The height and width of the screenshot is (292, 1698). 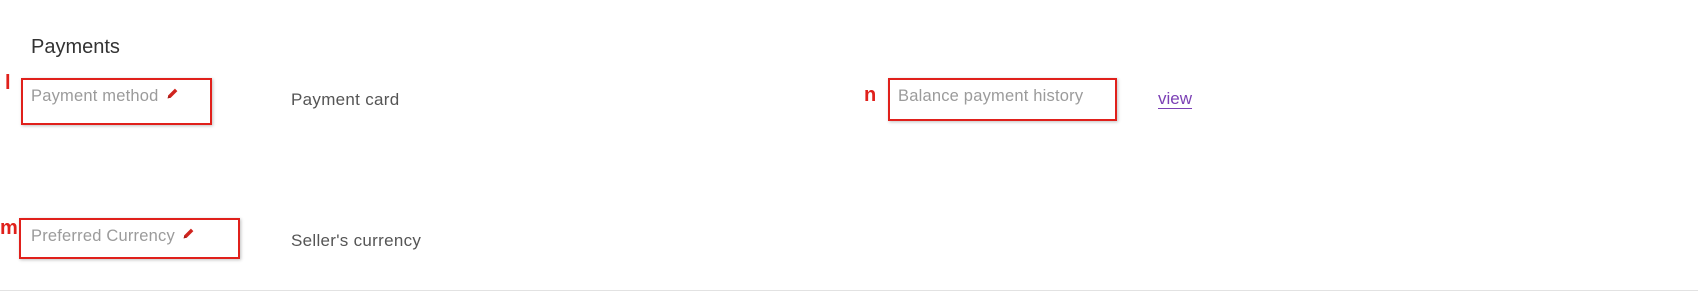 I want to click on preferred-currency-value: Seller's currency, so click(x=356, y=240).